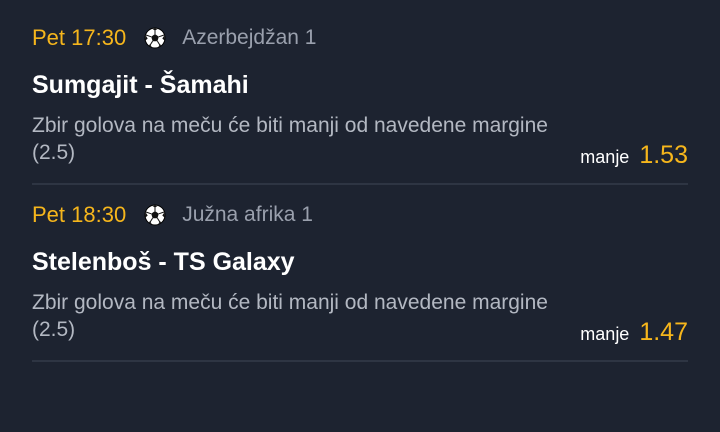  I want to click on match-time: Pet 18:30, so click(79, 214).